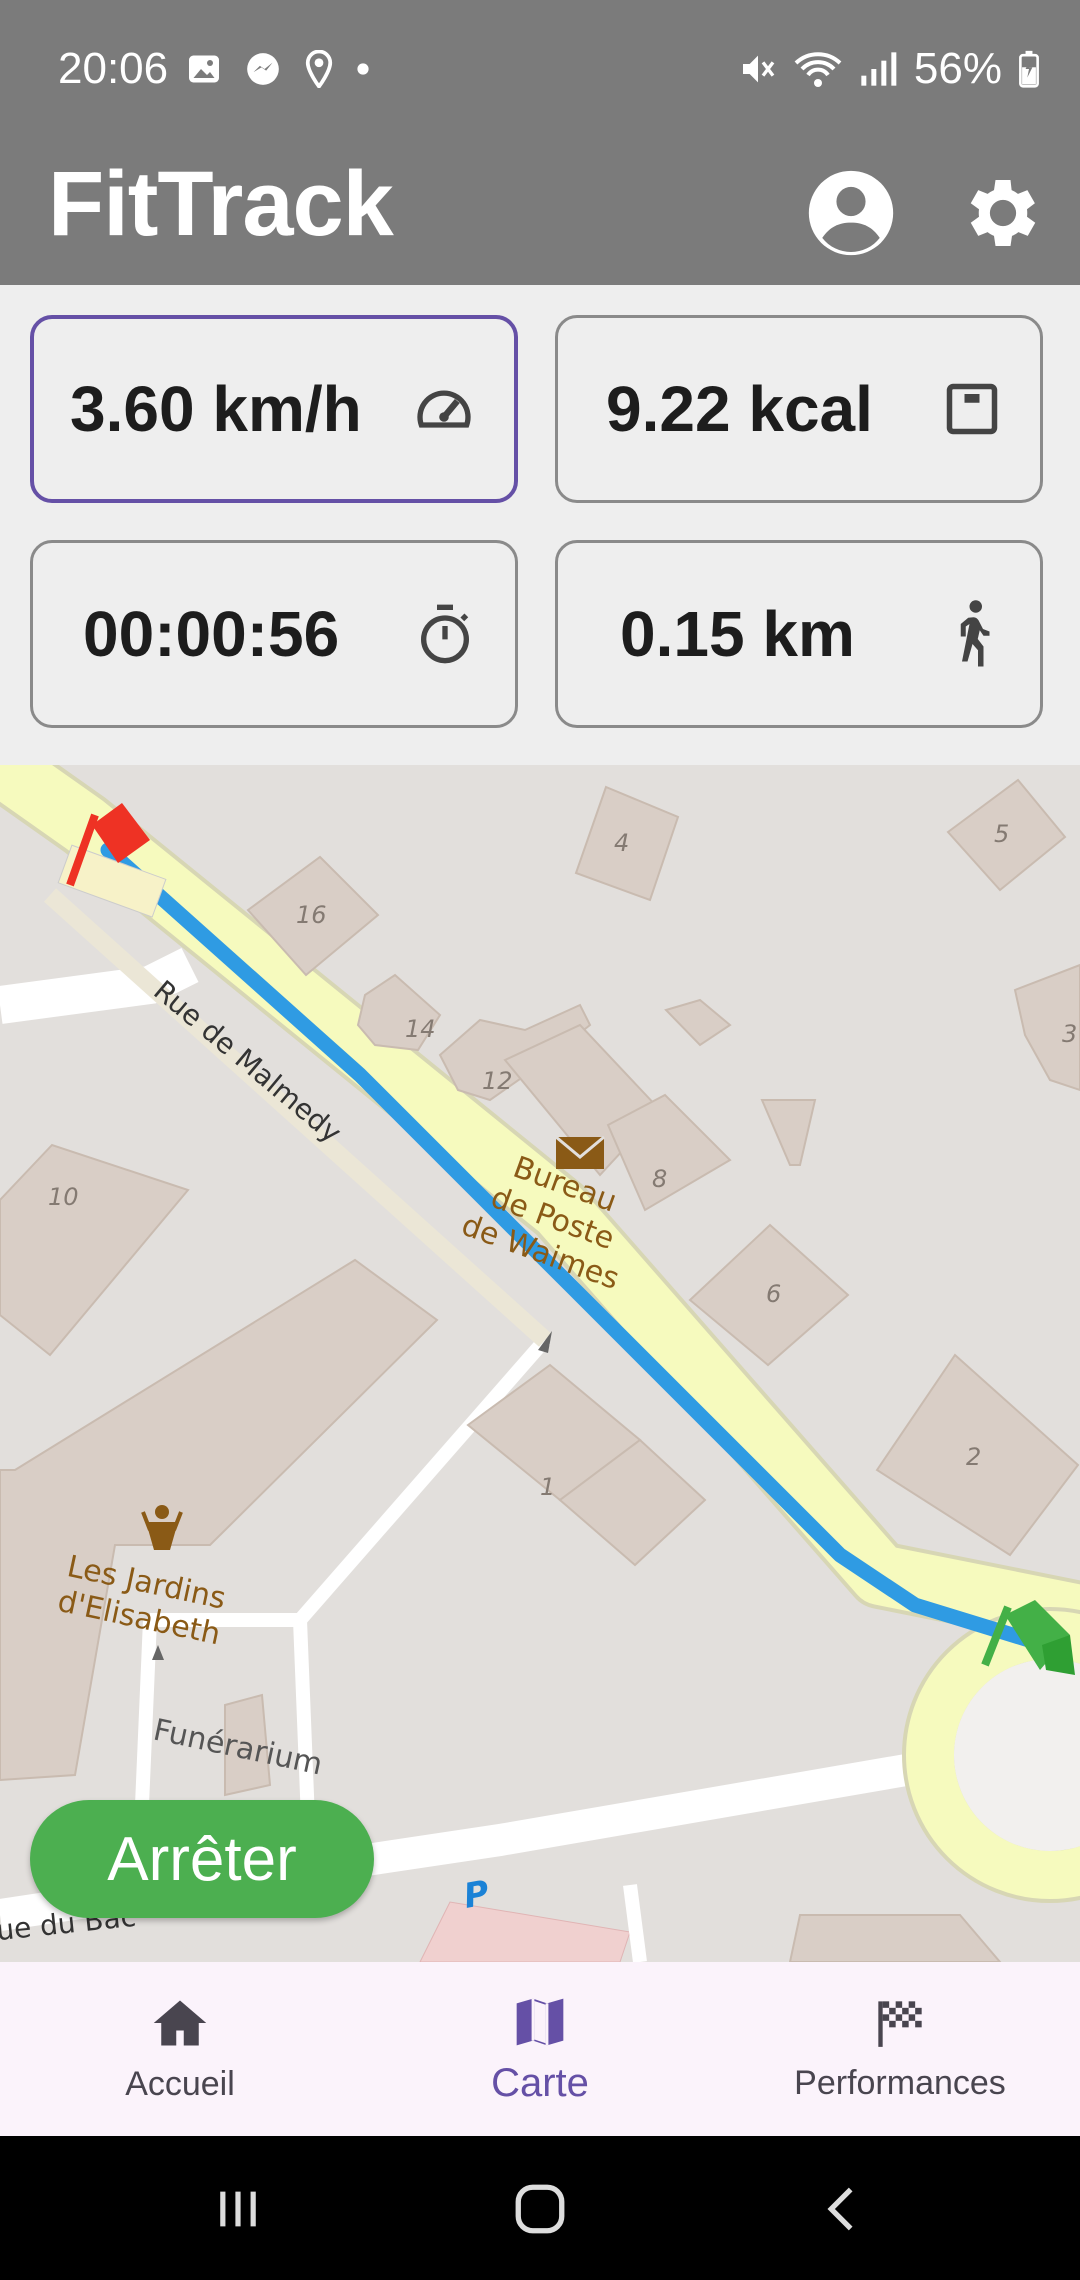  I want to click on profile-button, so click(851, 213).